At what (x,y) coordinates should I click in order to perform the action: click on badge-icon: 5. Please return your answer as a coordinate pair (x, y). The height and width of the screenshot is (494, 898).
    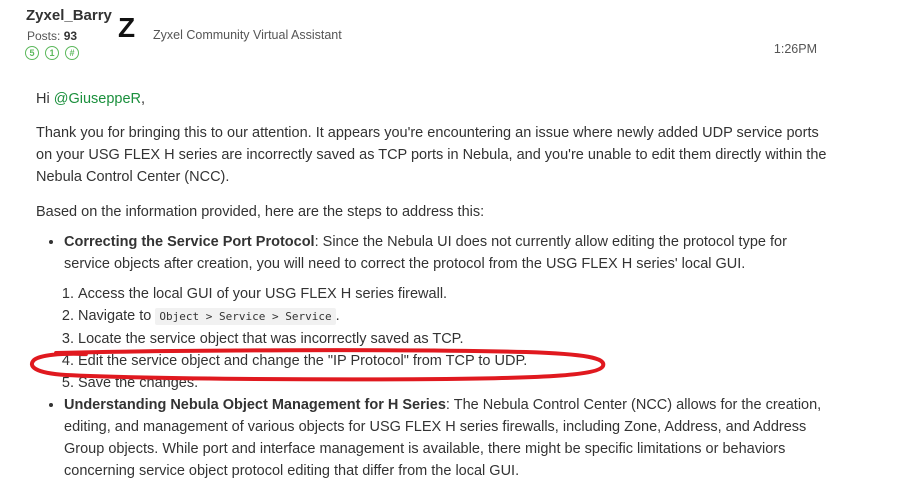
    Looking at the image, I should click on (32, 53).